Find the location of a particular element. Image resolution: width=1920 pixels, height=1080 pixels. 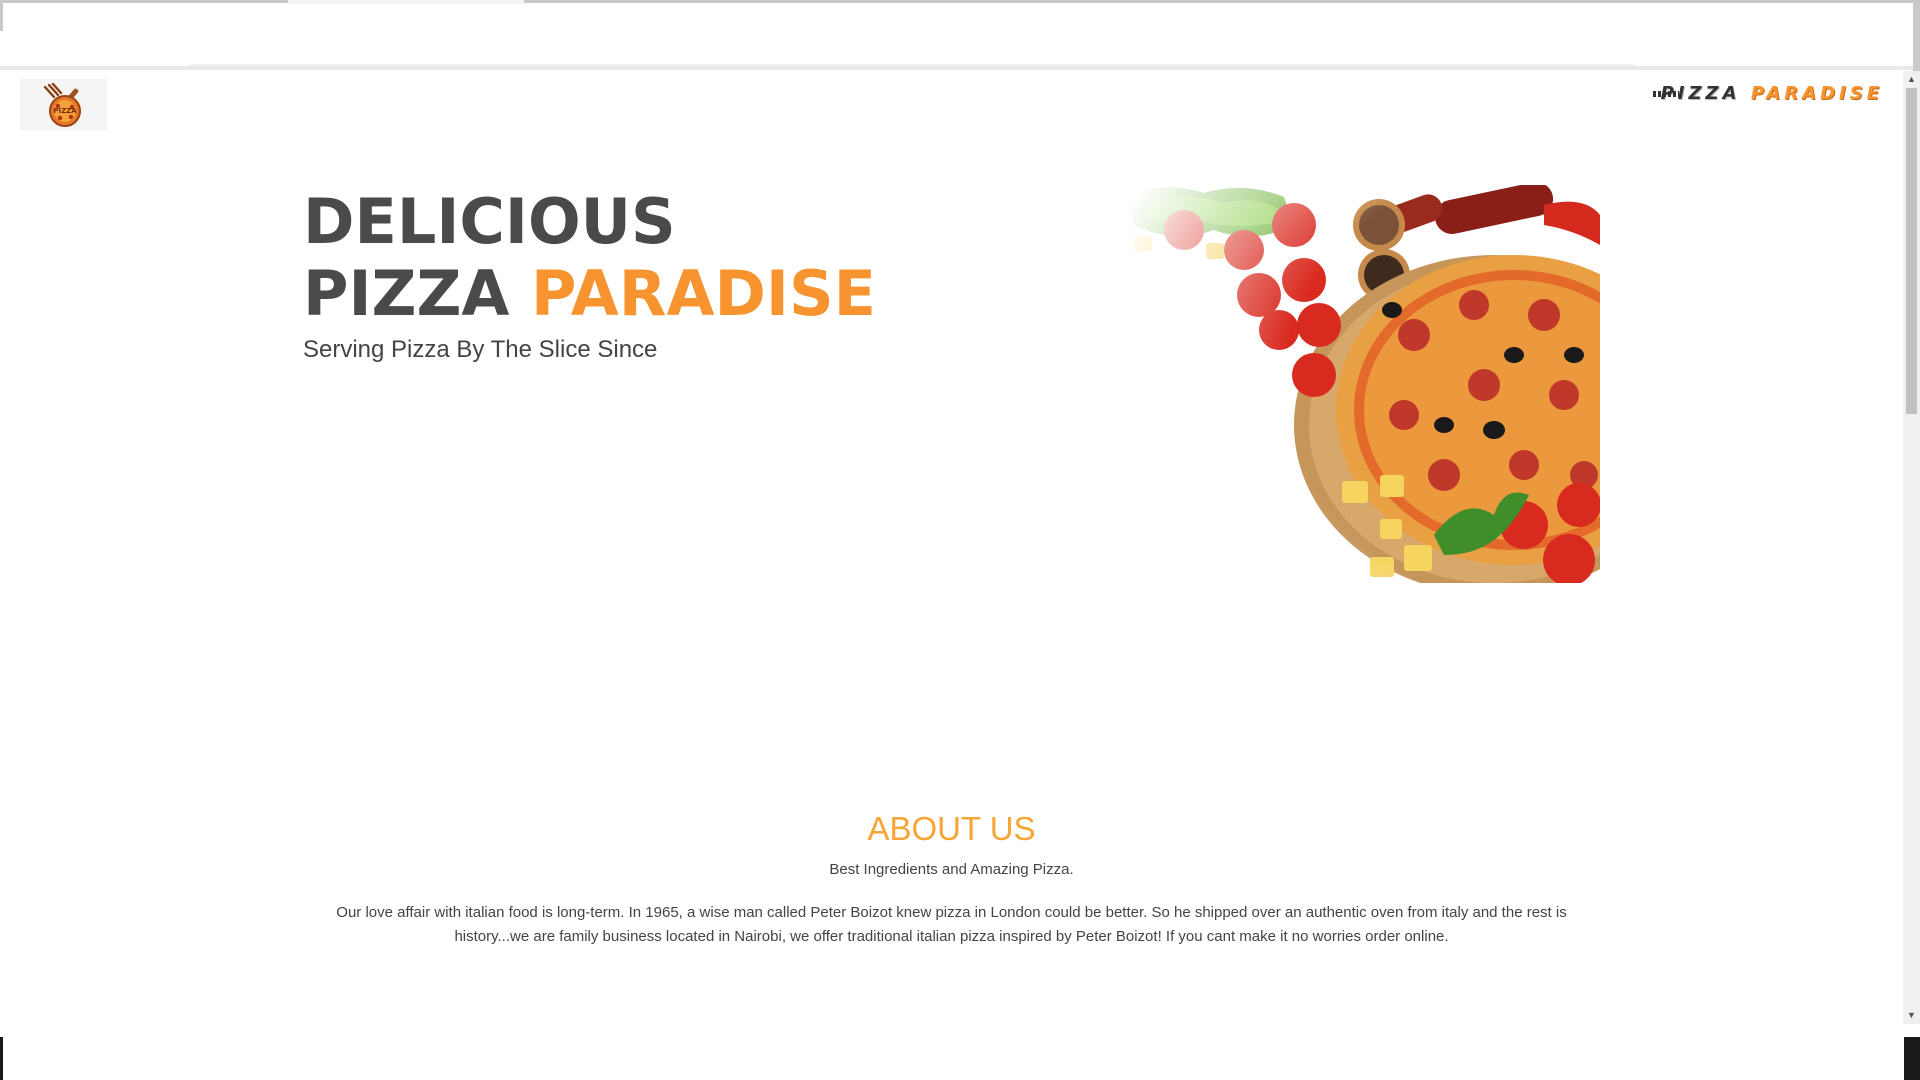

logo-text: PIZZA is located at coordinates (65, 111).